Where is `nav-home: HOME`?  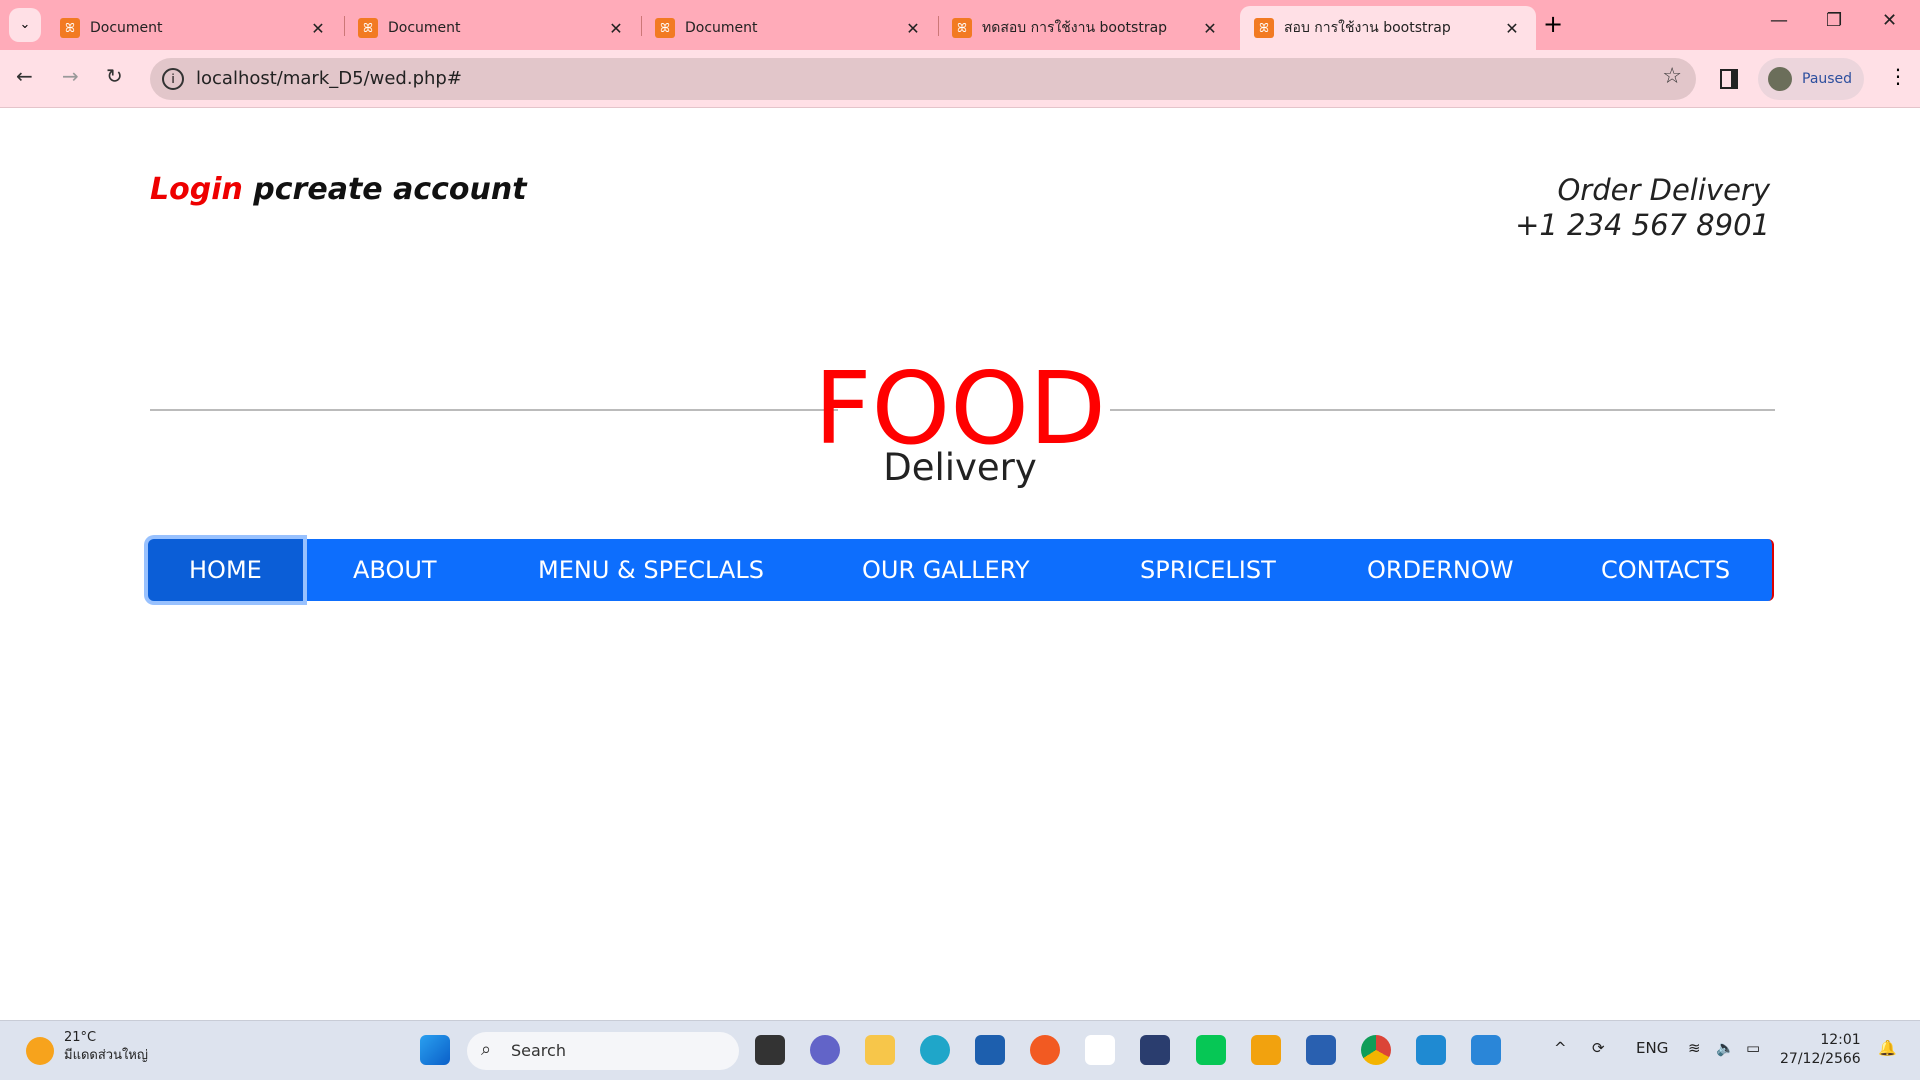 nav-home: HOME is located at coordinates (225, 570).